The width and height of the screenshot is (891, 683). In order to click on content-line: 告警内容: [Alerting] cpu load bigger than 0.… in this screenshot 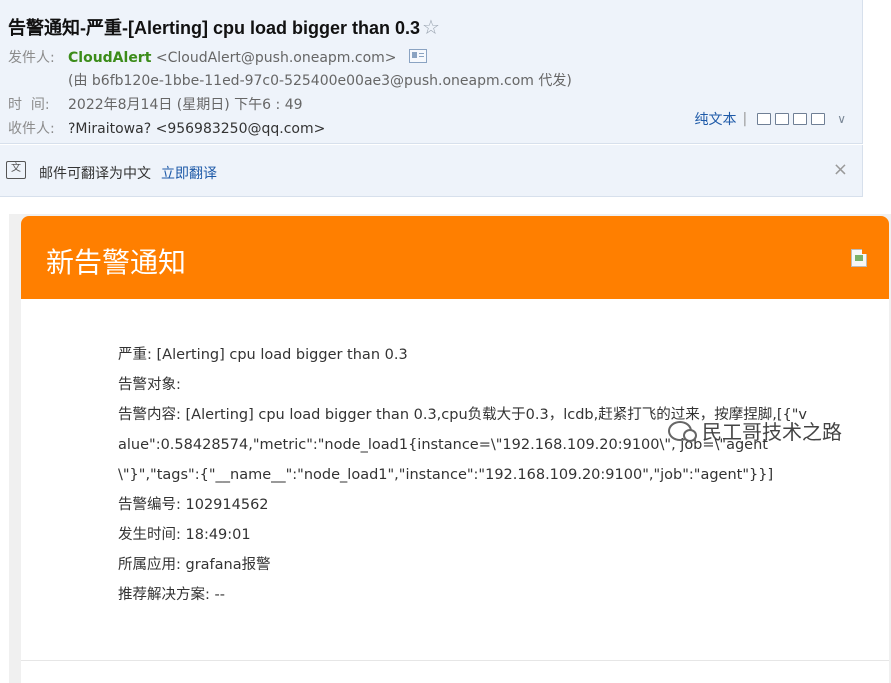, I will do `click(462, 445)`.